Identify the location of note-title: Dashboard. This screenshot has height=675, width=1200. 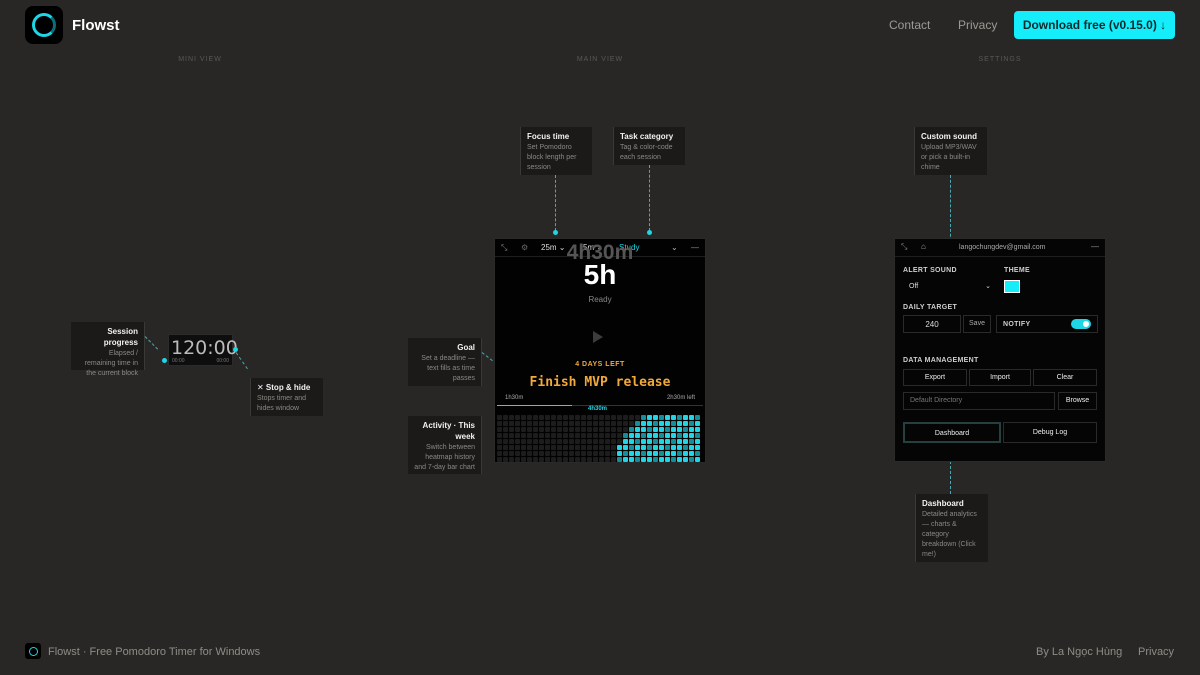
(943, 503).